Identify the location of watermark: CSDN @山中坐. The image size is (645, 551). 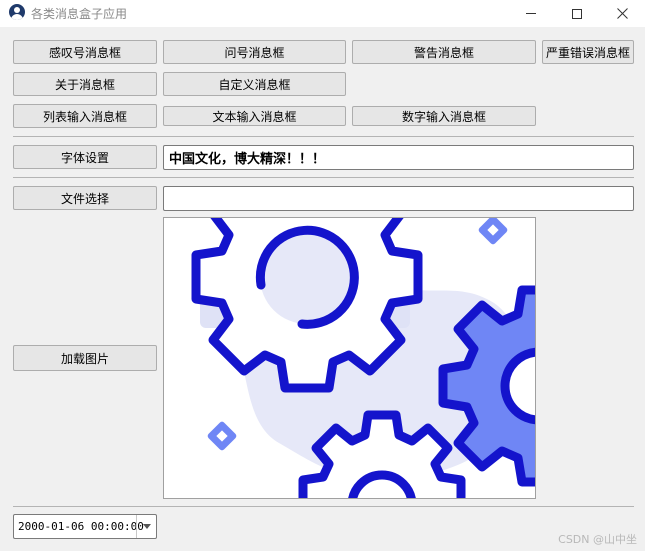
(597, 539).